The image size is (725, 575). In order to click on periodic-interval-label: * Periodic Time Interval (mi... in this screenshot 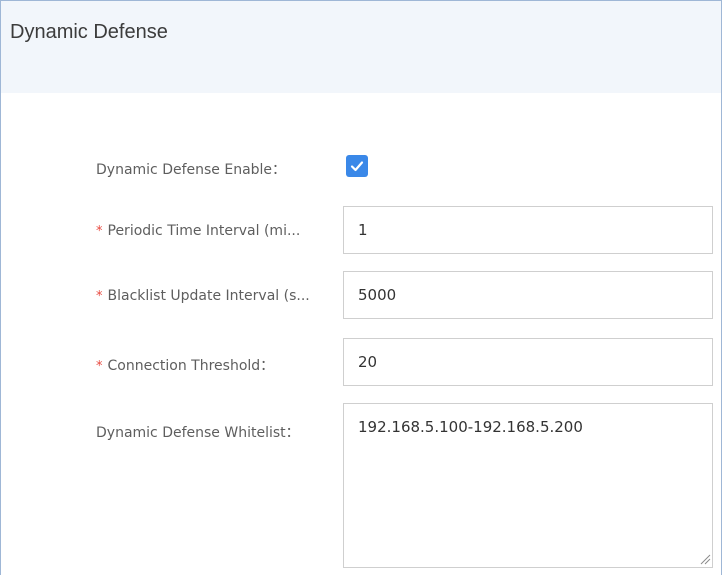, I will do `click(198, 231)`.